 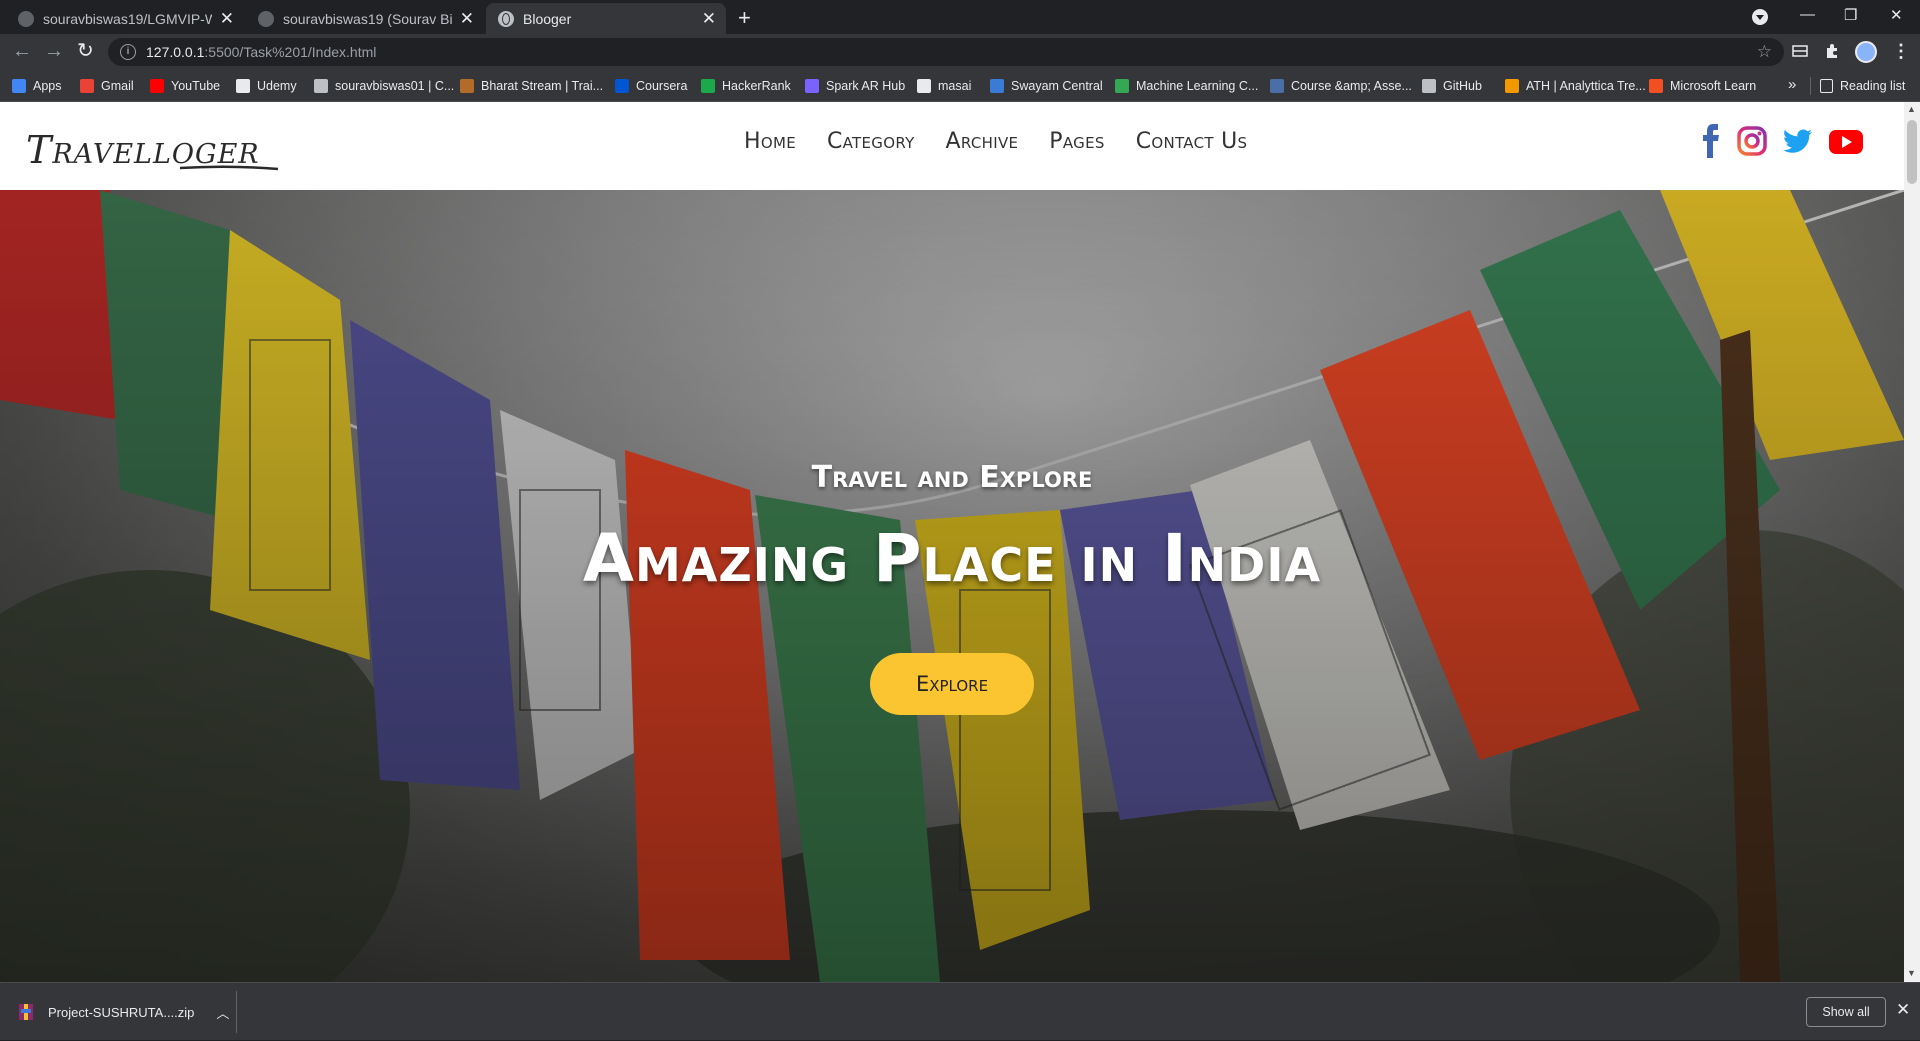 I want to click on scroll-thumb, so click(x=1912, y=152).